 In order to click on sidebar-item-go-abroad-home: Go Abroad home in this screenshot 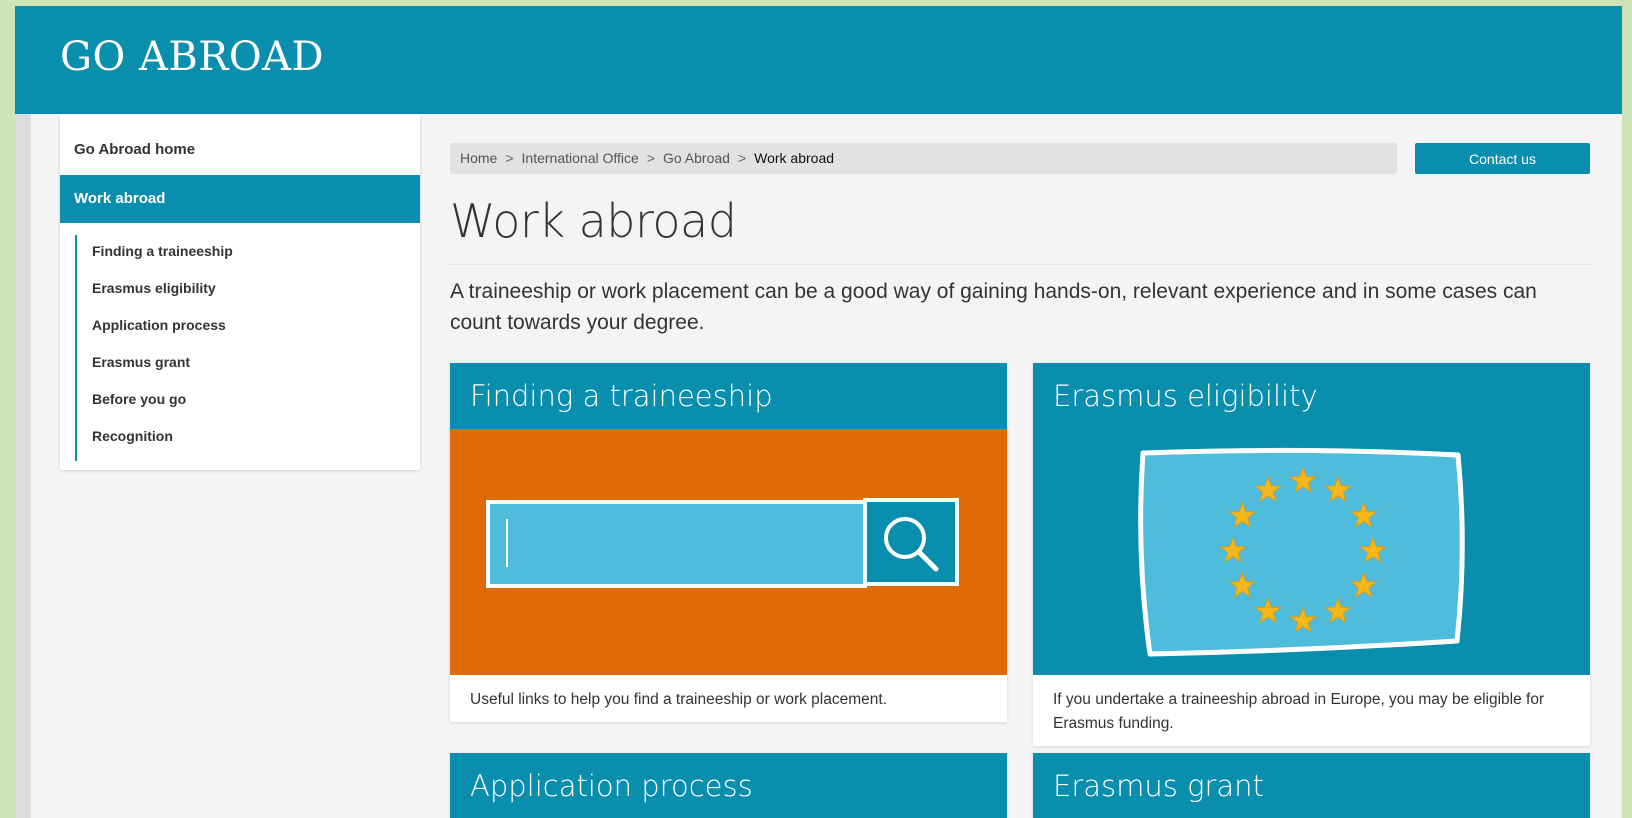, I will do `click(240, 144)`.